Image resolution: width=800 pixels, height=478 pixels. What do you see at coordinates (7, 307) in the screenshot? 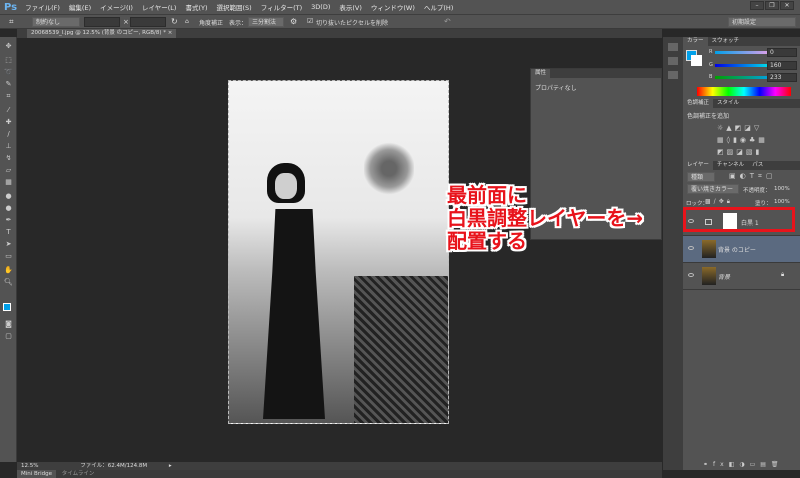
I see `foreground-color-swatch` at bounding box center [7, 307].